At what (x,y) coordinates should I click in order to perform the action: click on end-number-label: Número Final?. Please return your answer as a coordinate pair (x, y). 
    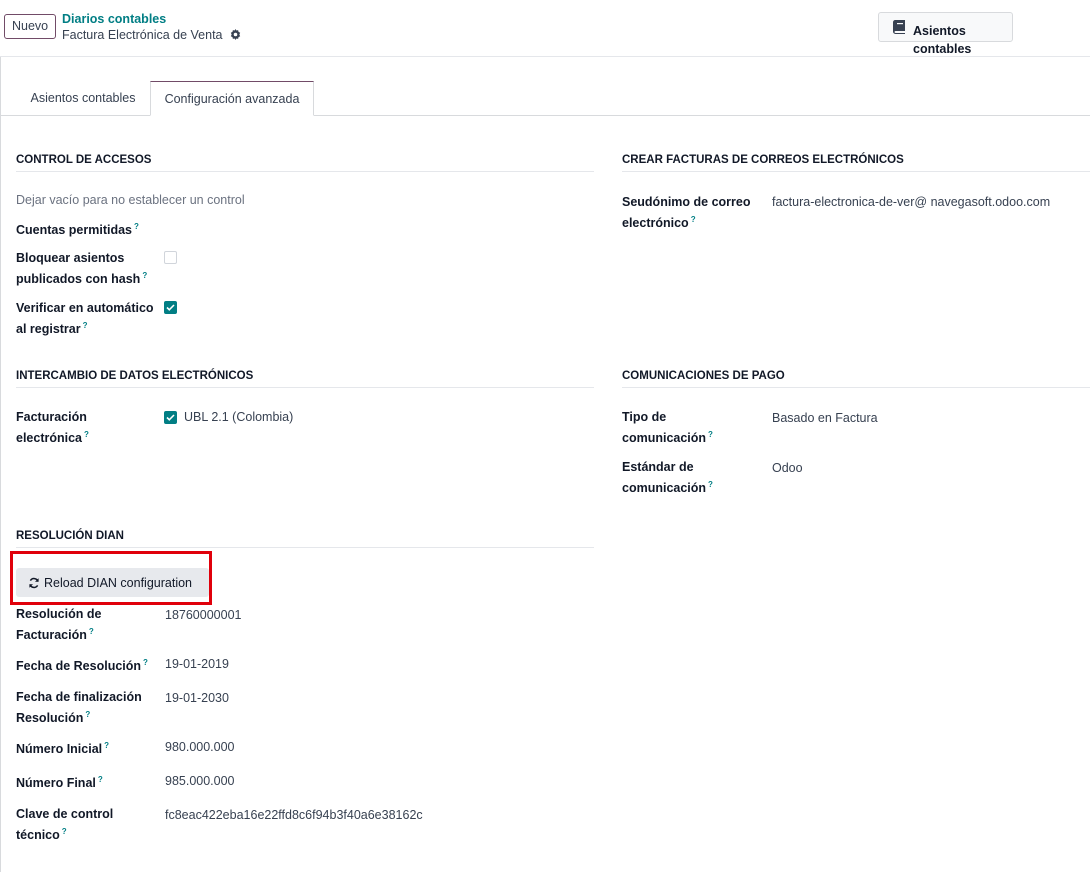
    Looking at the image, I should click on (59, 783).